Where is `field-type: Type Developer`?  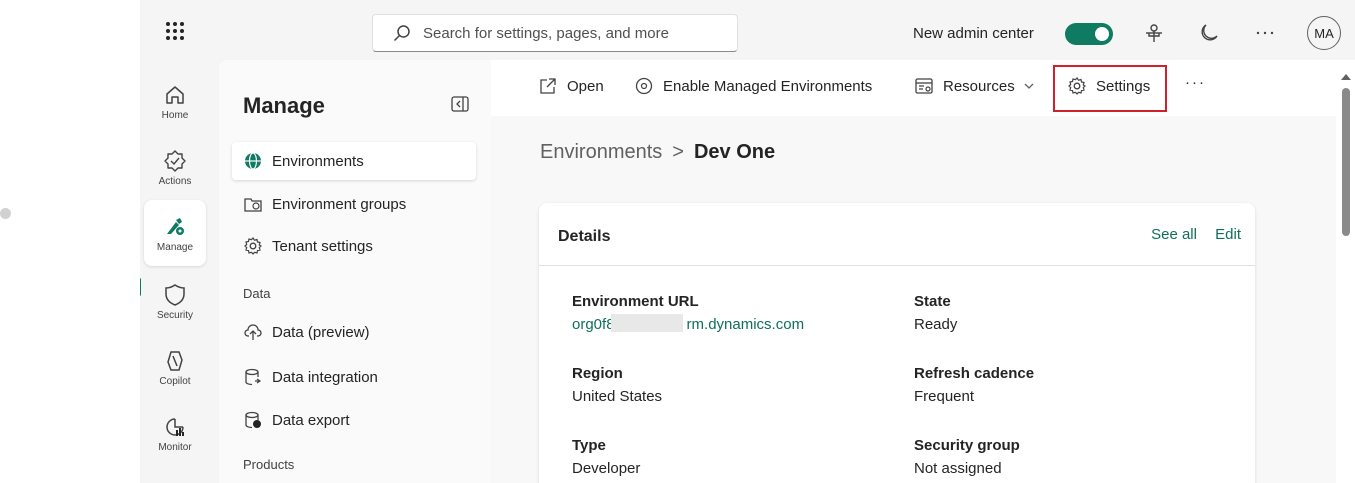 field-type: Type Developer is located at coordinates (606, 457).